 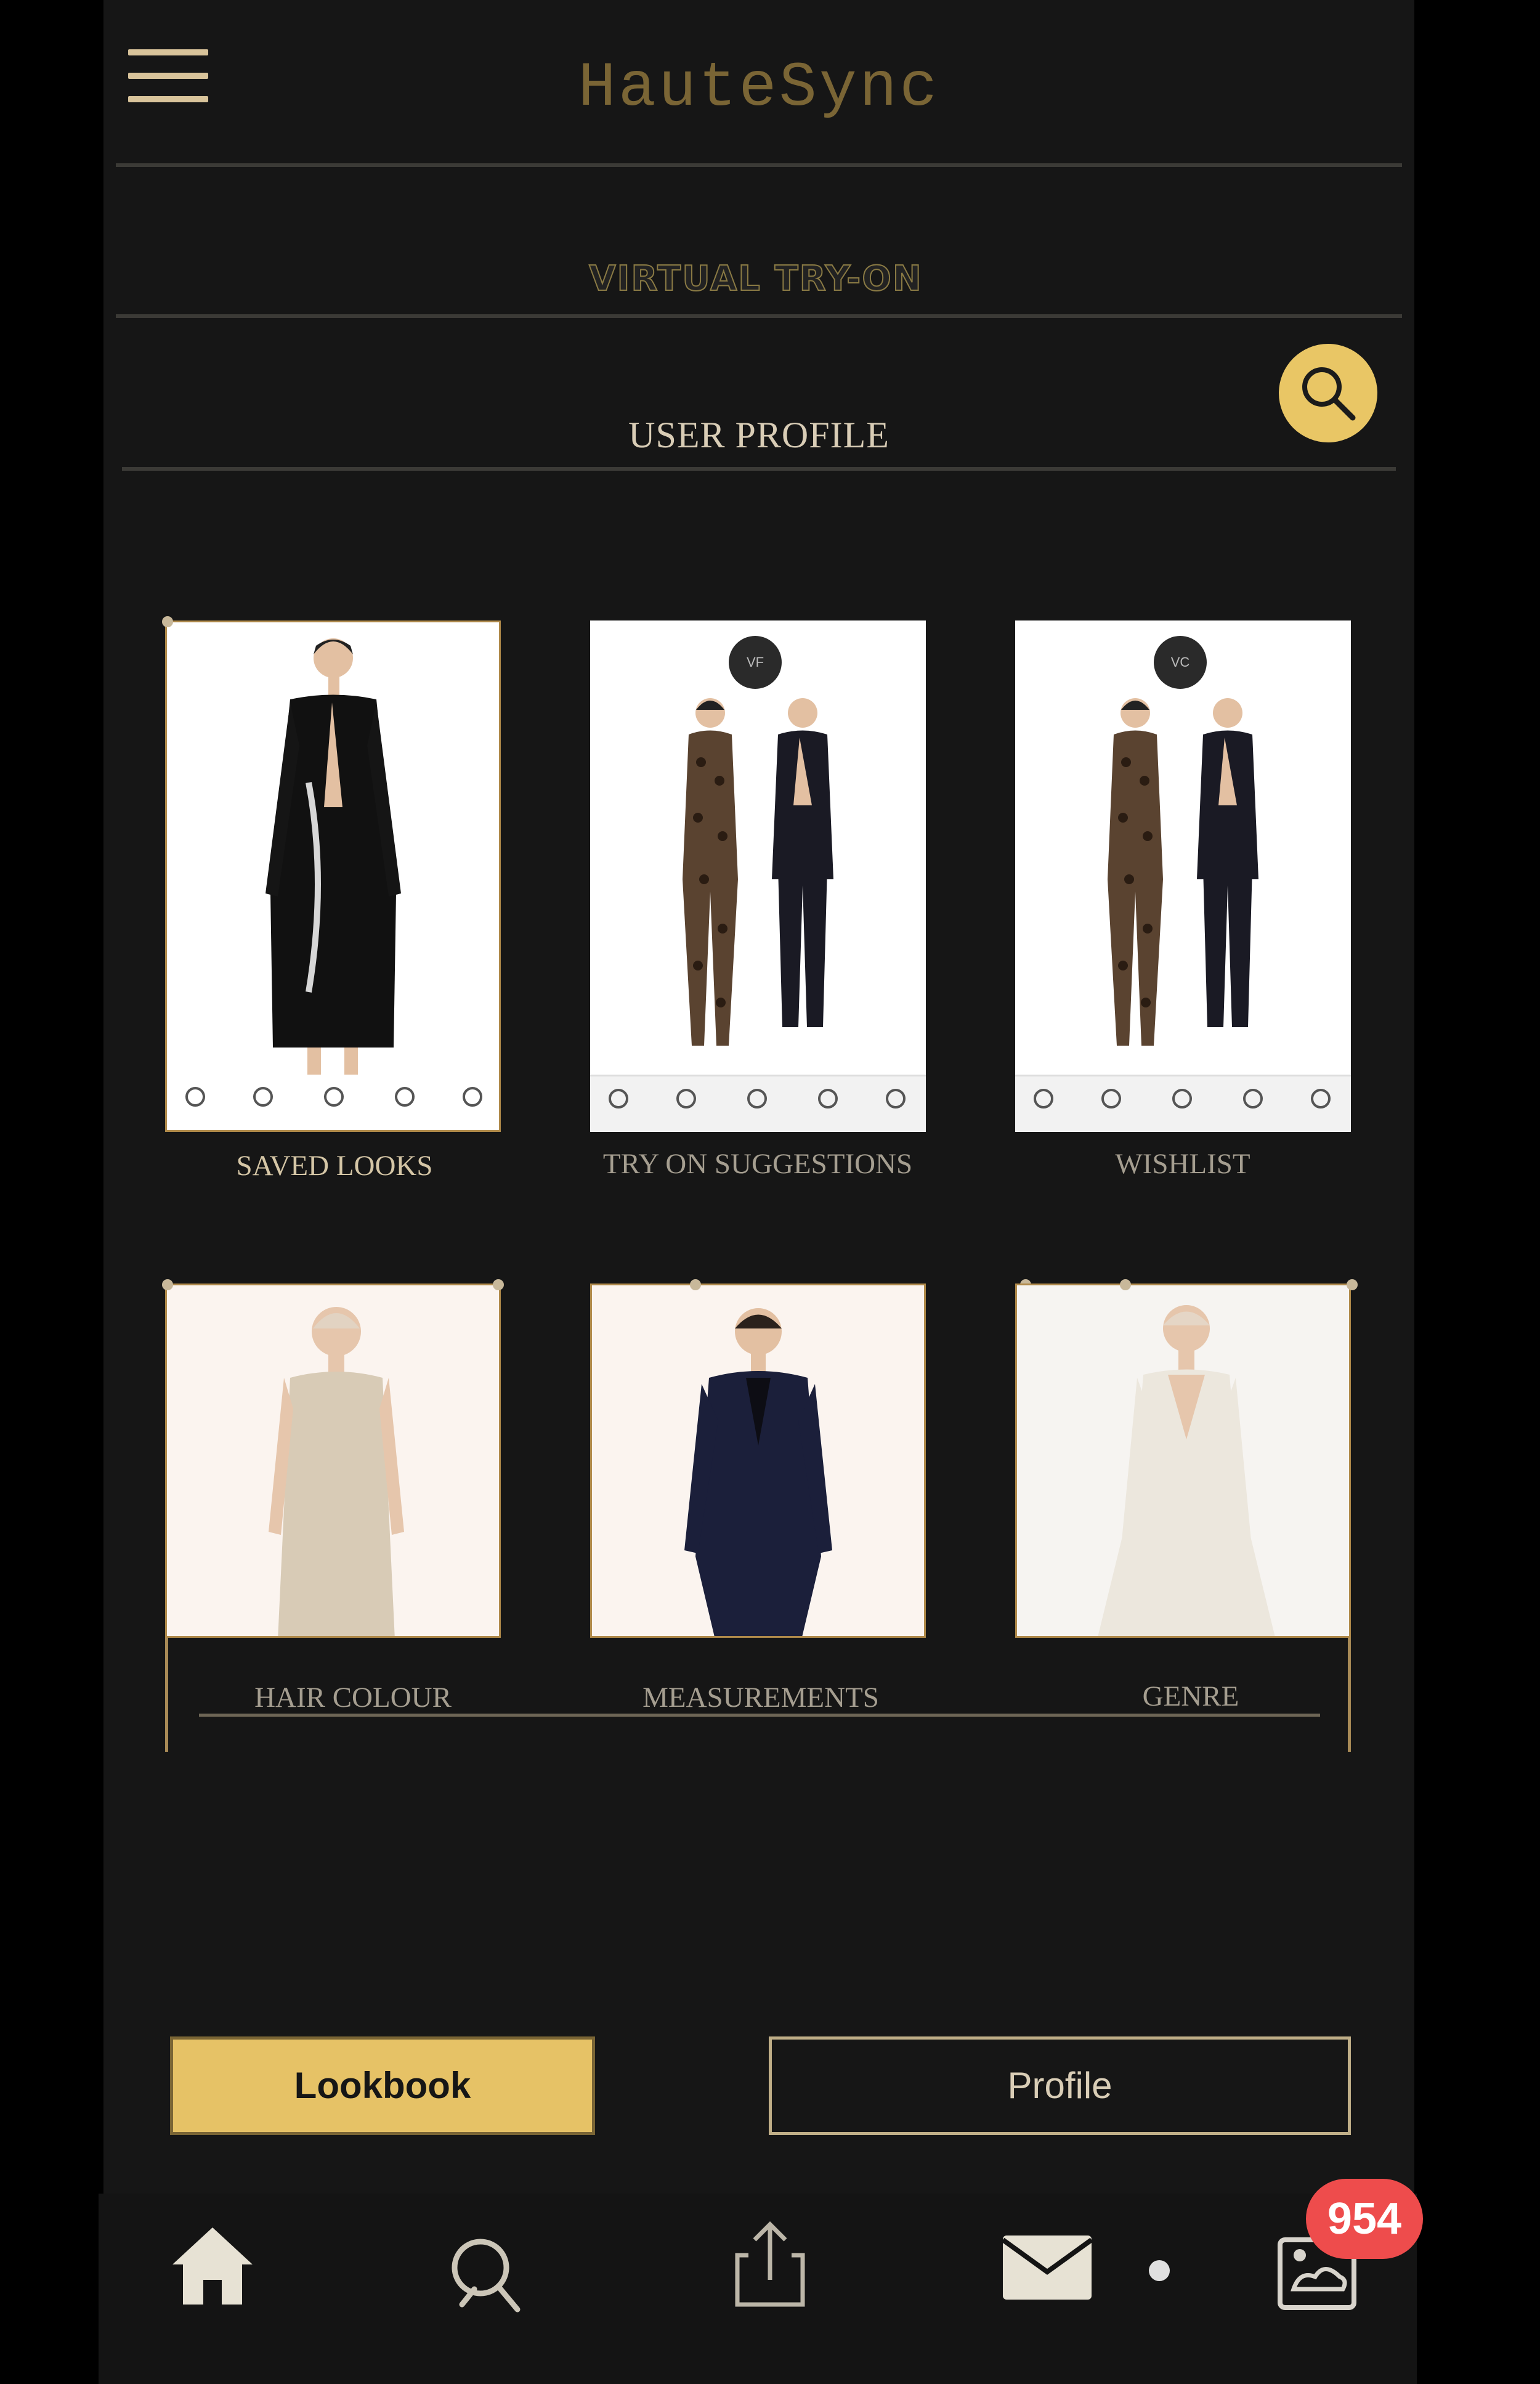 What do you see at coordinates (755, 278) in the screenshot?
I see `virtual-try-on-title: VIRTUAL TRY-ON` at bounding box center [755, 278].